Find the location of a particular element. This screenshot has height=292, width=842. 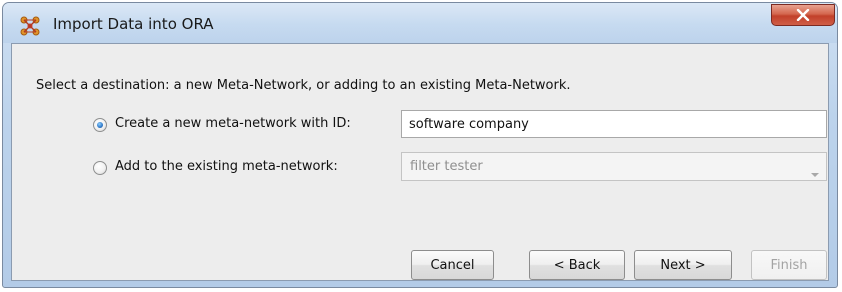

create-new-label: Create a new meta-network with ID: is located at coordinates (233, 123).